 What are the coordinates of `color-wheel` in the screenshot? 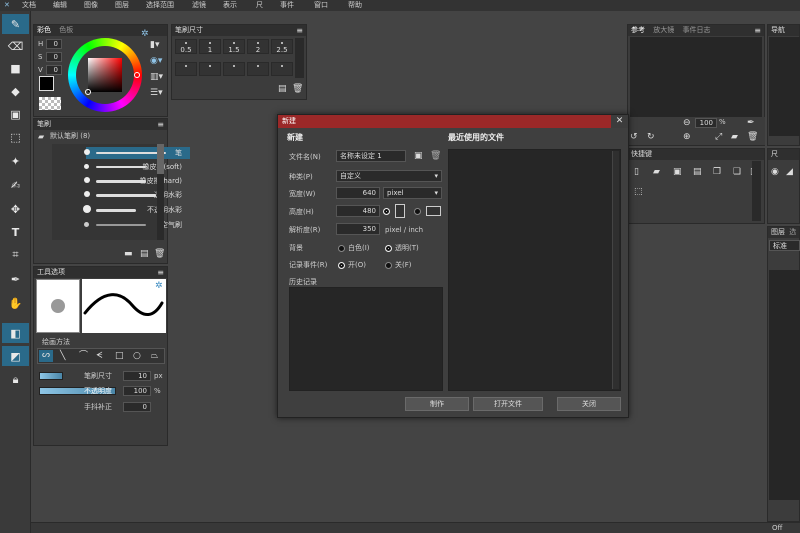 It's located at (105, 75).